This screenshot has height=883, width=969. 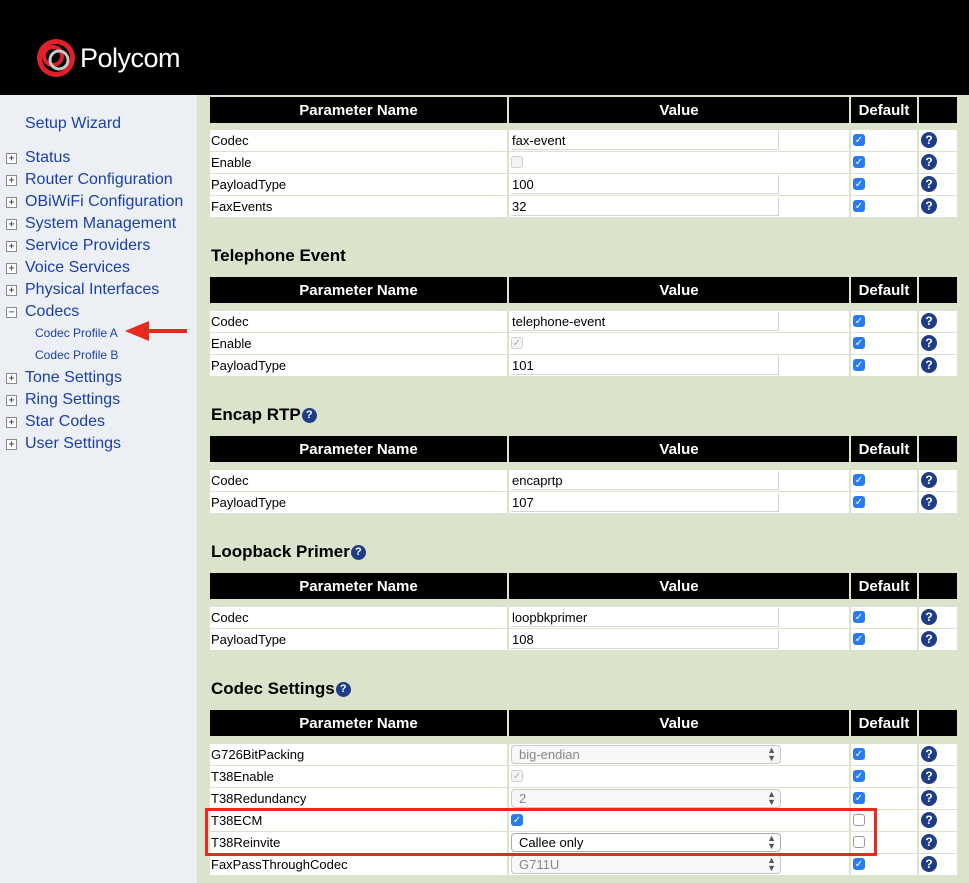 I want to click on value-input: 101, so click(x=645, y=365).